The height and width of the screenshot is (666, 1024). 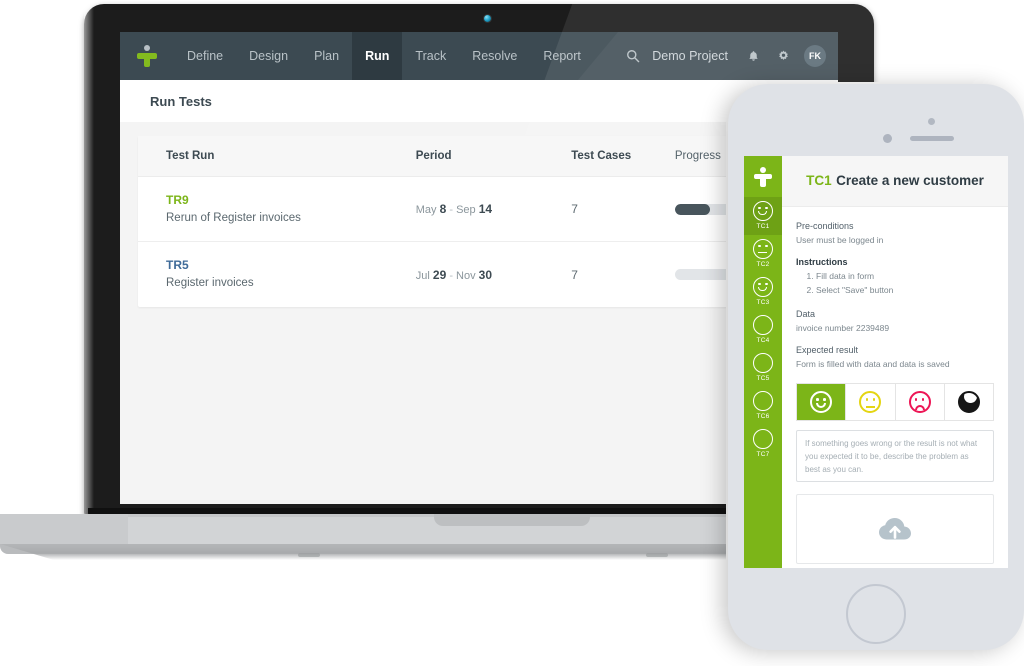 What do you see at coordinates (763, 368) in the screenshot?
I see `rail-item-tc5: TC5` at bounding box center [763, 368].